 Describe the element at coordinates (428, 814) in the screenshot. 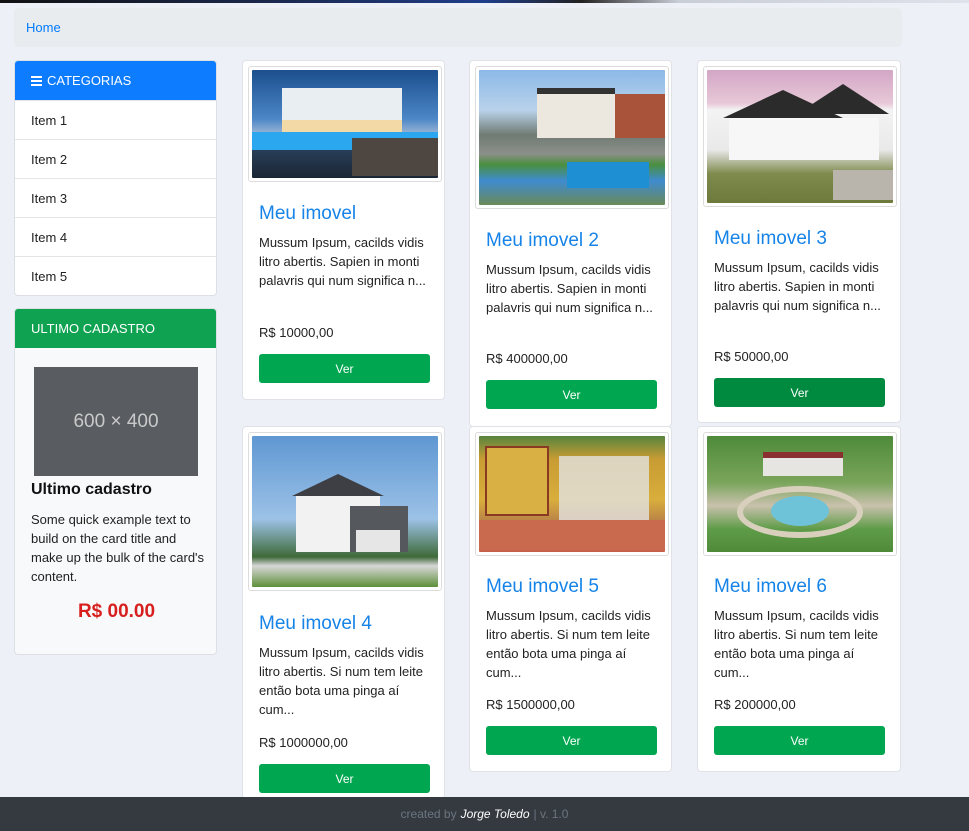

I see `footer-created-by: created by` at that location.